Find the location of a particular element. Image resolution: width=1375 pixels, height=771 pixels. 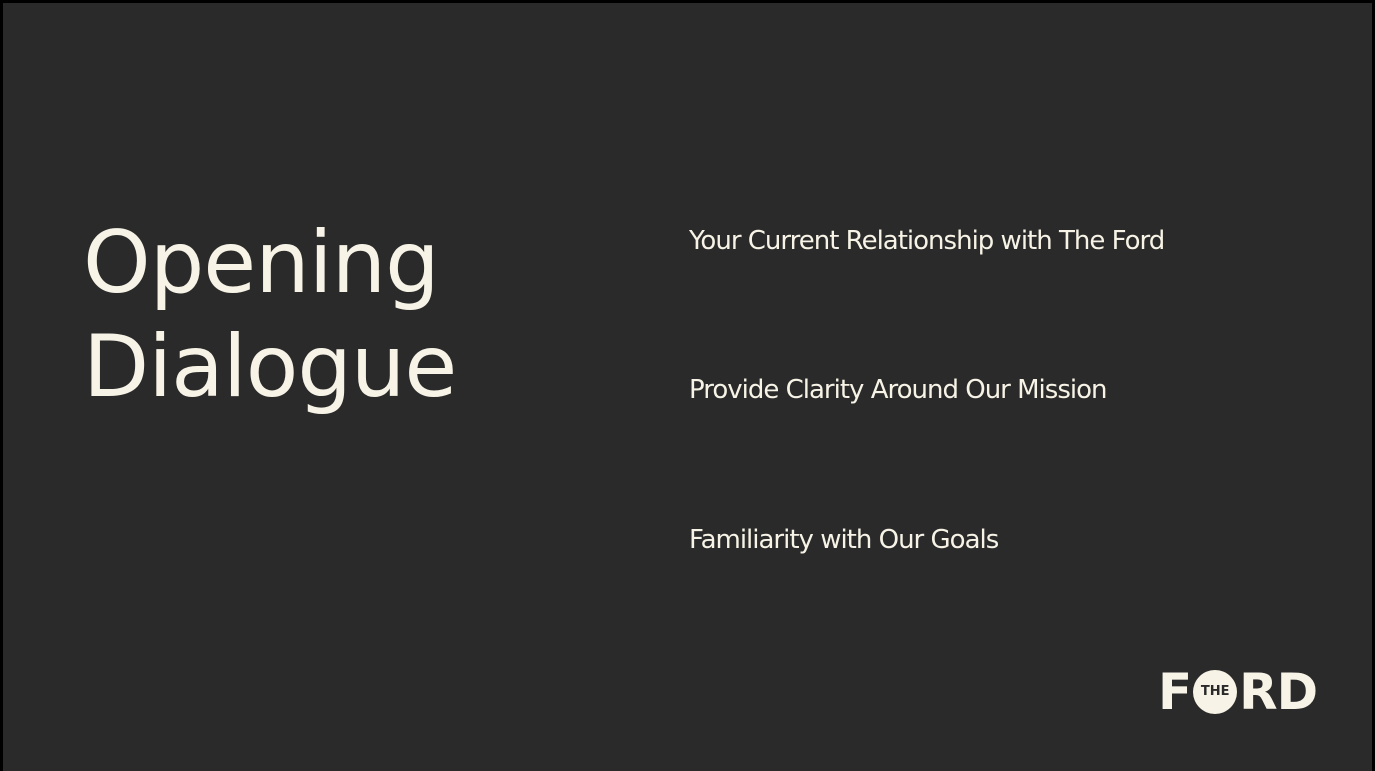

topic-item-relationship: Your Current Relationship with The Ford is located at coordinates (927, 241).